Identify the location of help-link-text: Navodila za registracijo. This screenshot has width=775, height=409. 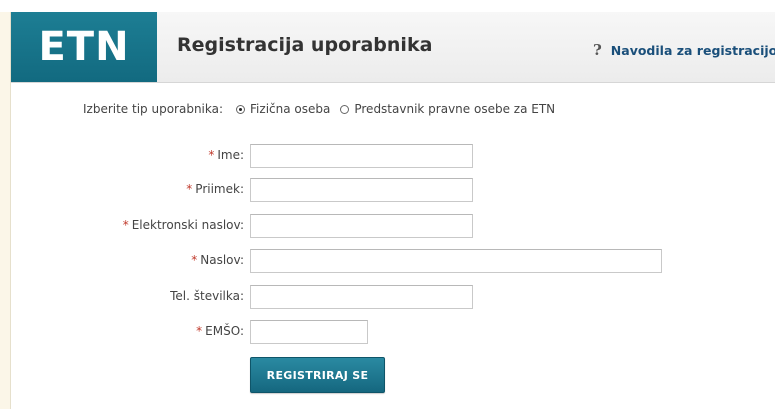
(693, 50).